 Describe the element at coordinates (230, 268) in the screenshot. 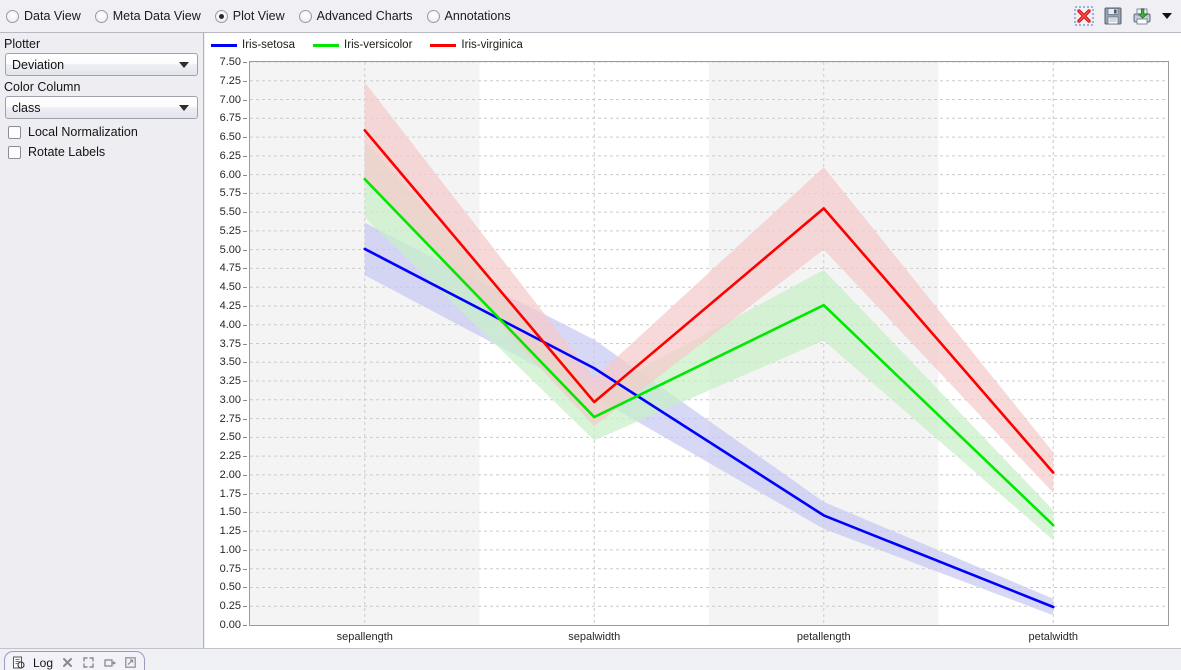

I see `y-axis-tick-label: 4.75` at that location.